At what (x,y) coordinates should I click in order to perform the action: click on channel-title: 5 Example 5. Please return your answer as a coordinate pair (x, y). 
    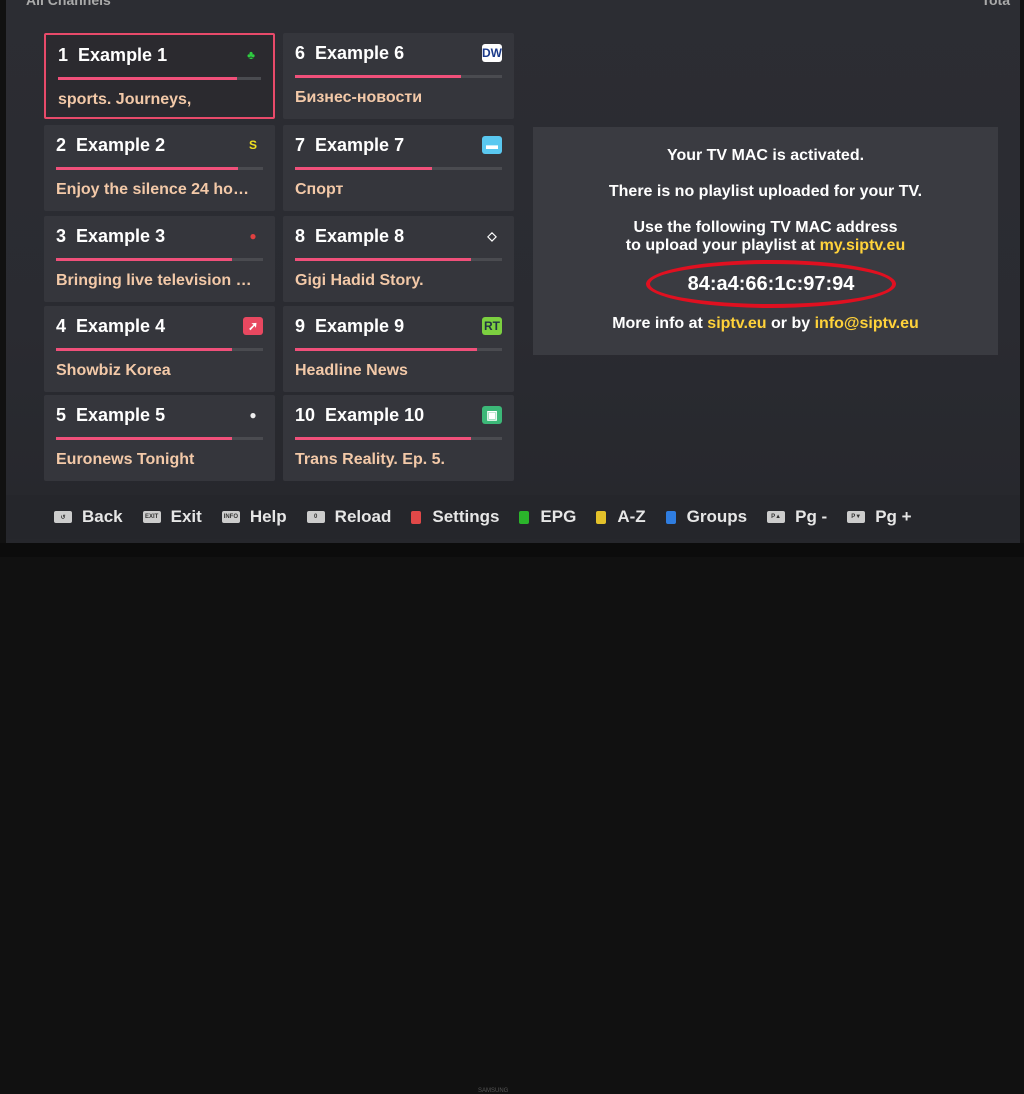
    Looking at the image, I should click on (110, 415).